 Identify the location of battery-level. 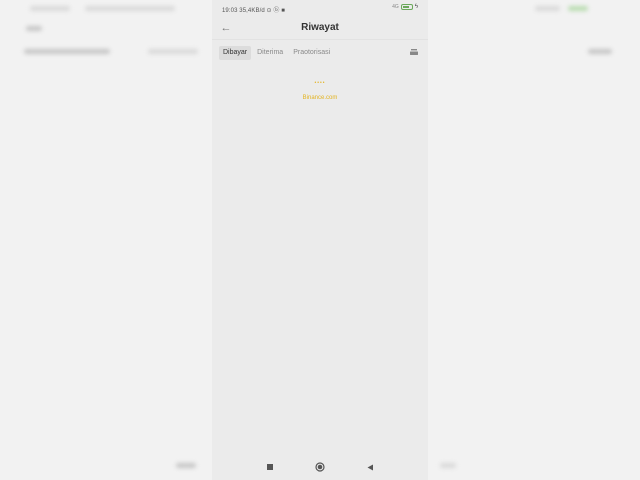
(405, 7).